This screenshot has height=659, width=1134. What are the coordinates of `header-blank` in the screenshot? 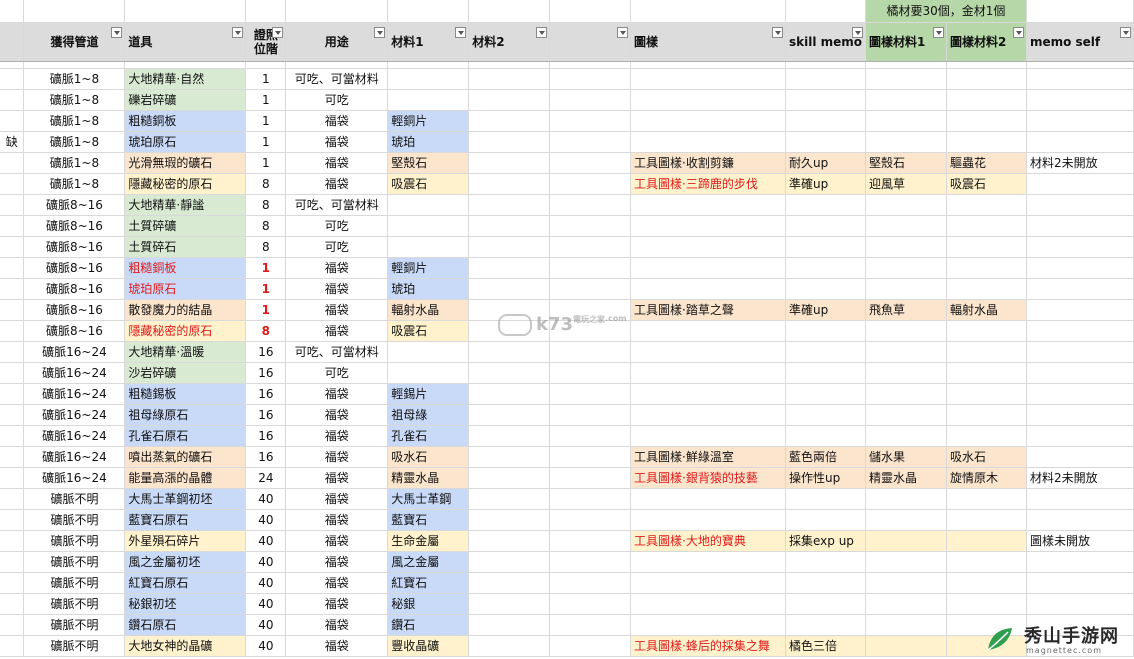 It's located at (590, 42).